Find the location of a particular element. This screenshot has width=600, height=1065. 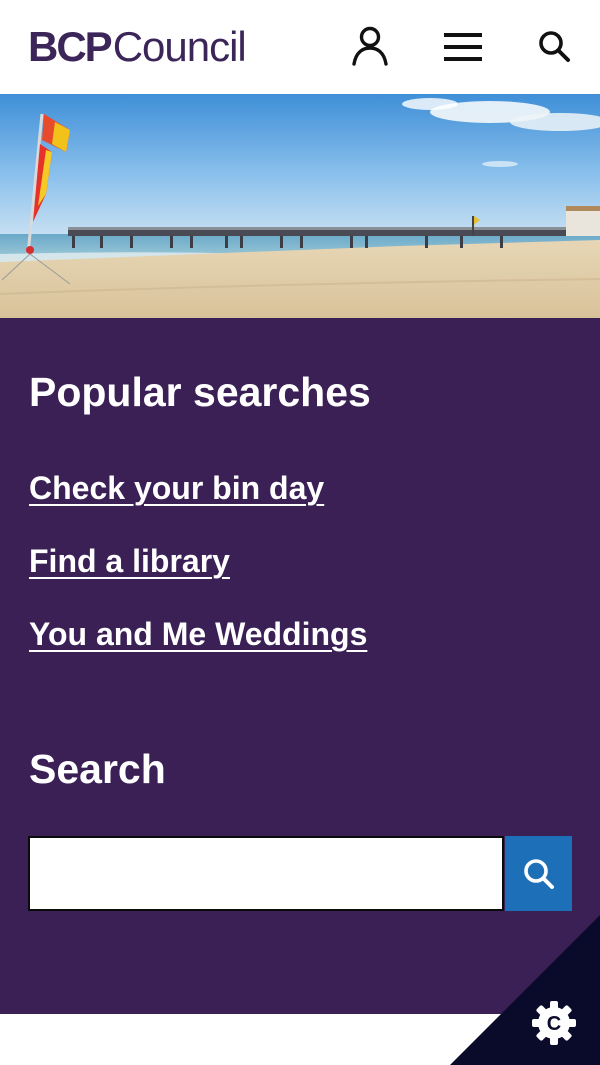

person-icon is located at coordinates (370, 46).